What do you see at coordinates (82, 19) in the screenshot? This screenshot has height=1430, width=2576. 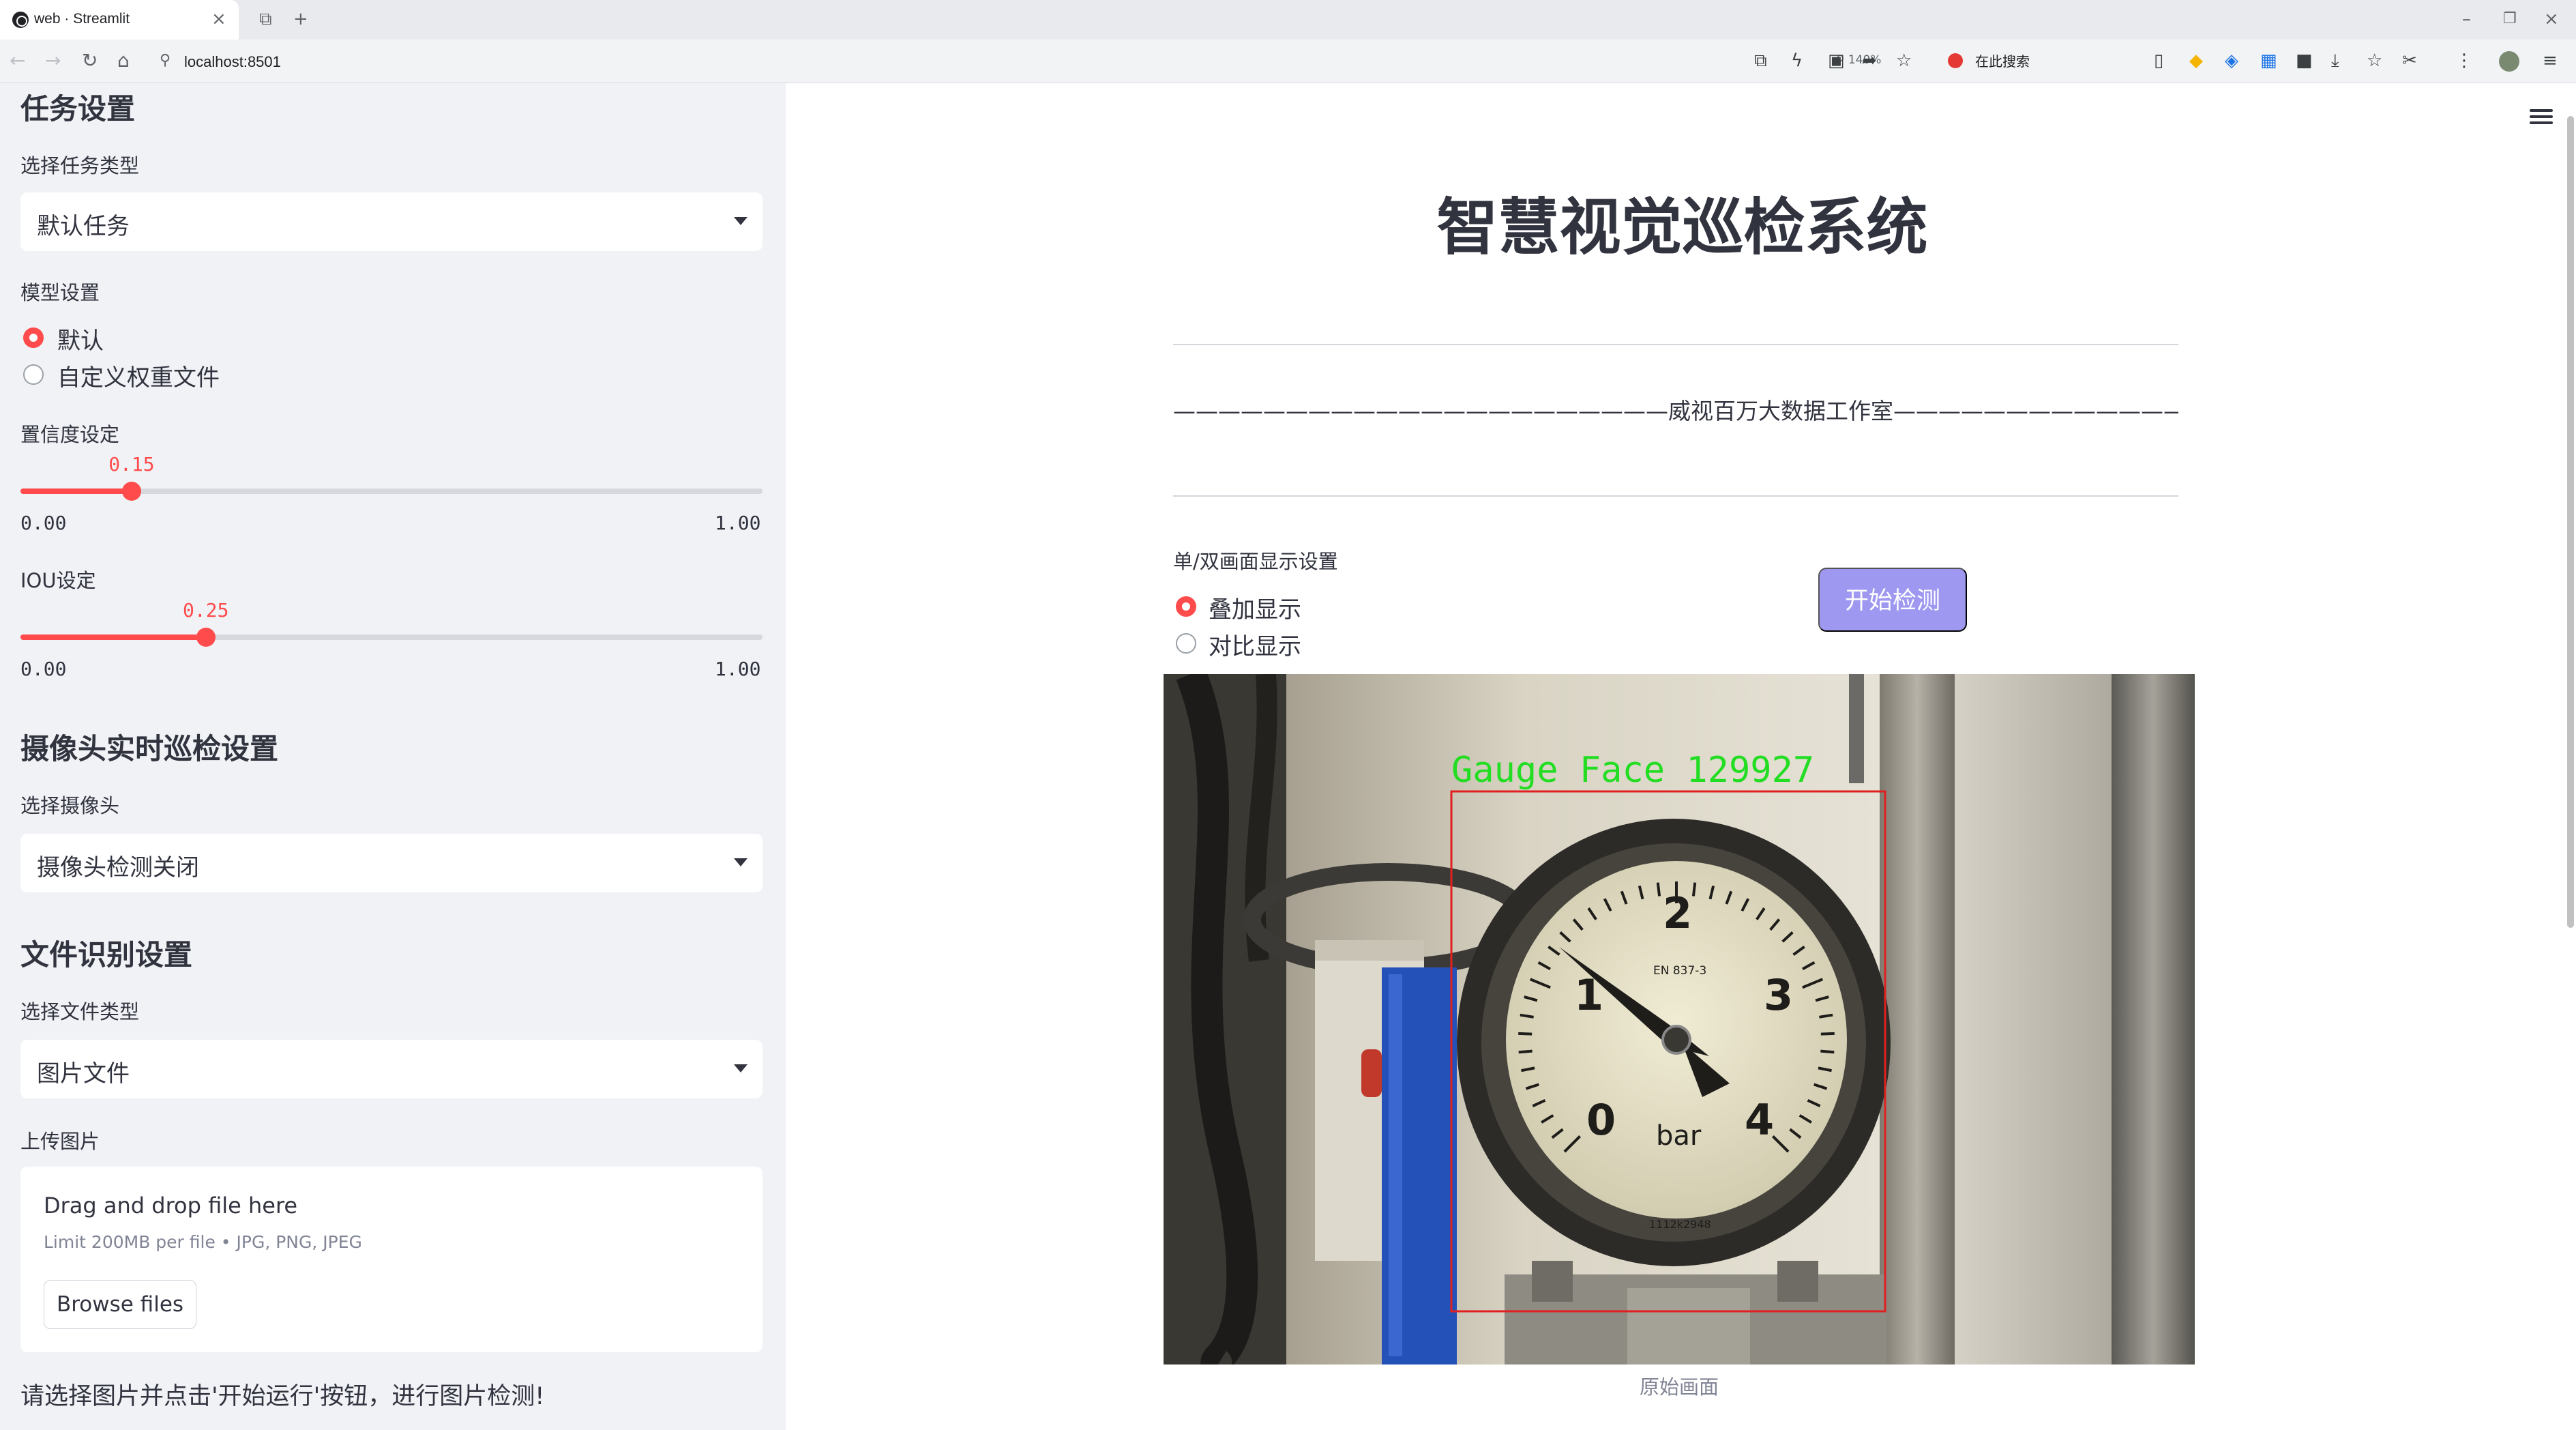 I see `tab-title: web · Streamlit` at bounding box center [82, 19].